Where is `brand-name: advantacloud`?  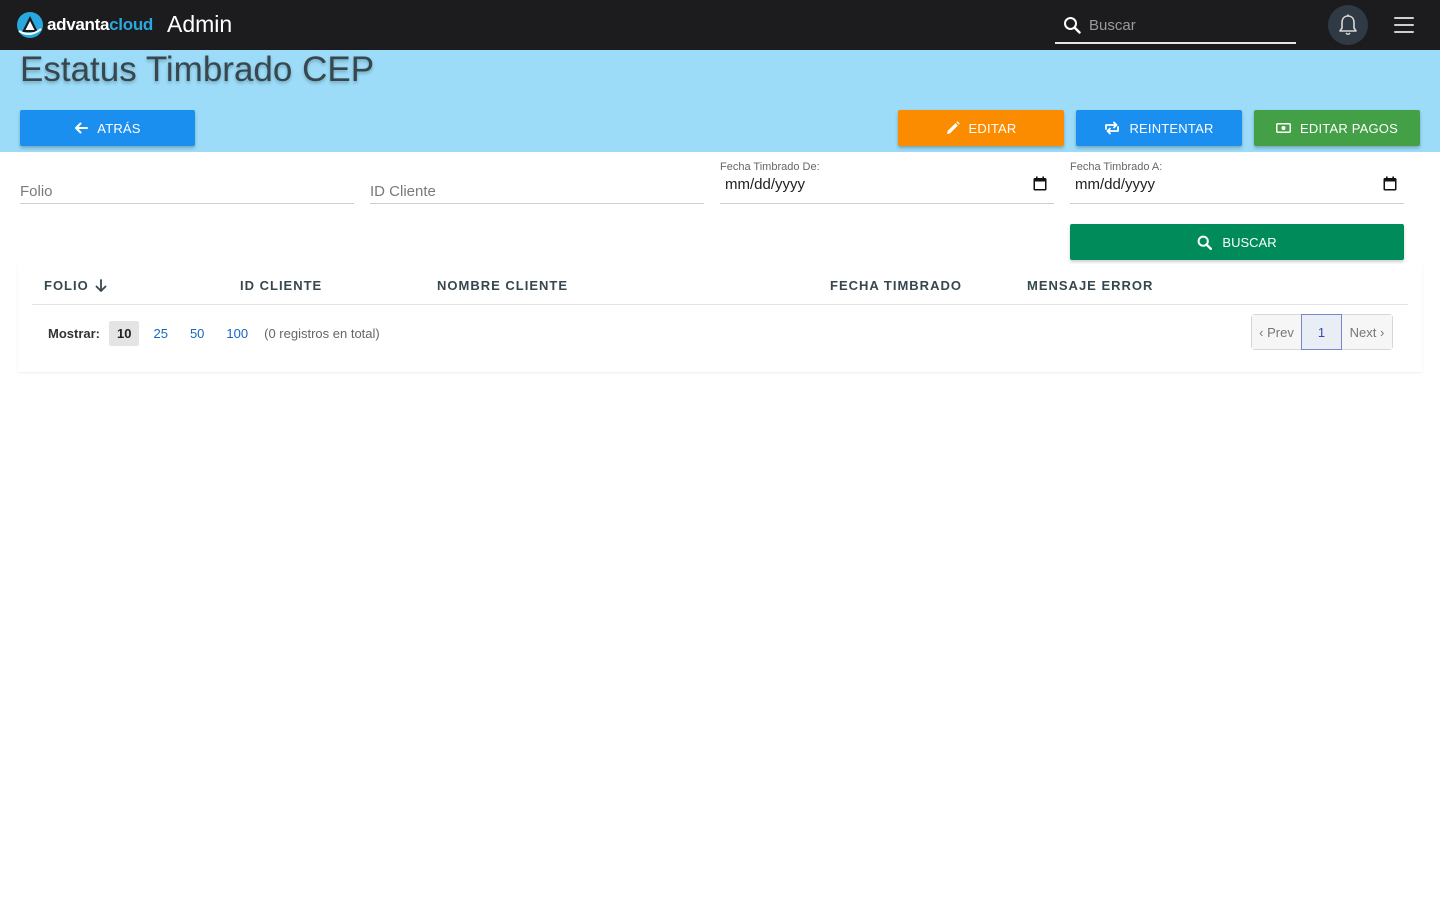
brand-name: advantacloud is located at coordinates (100, 24).